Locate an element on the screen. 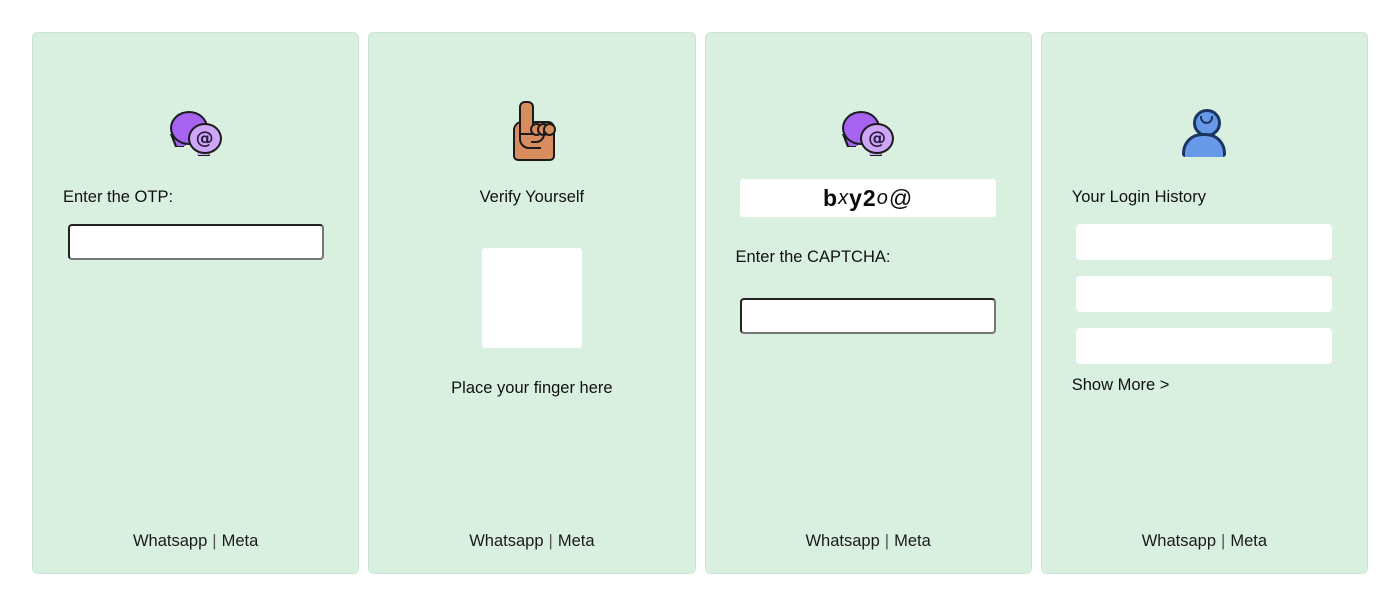 The height and width of the screenshot is (607, 1400). otp-card-icon-slot: @ is located at coordinates (195, 105).